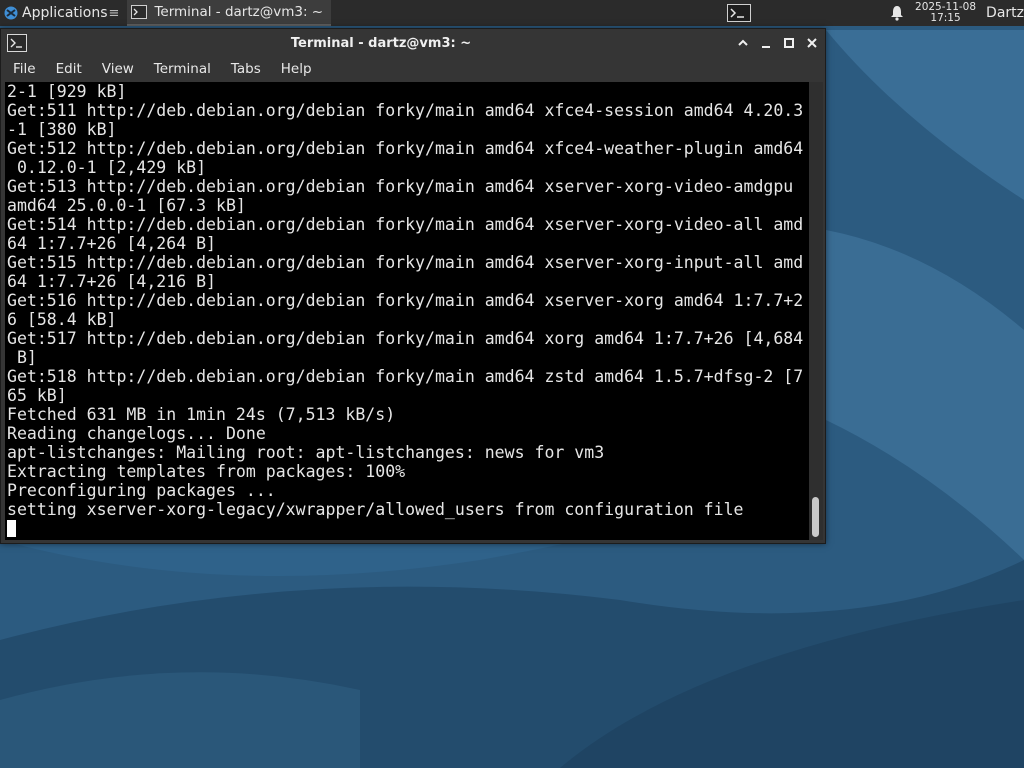 This screenshot has width=1024, height=768. What do you see at coordinates (815, 517) in the screenshot?
I see `scrollbar-thumb` at bounding box center [815, 517].